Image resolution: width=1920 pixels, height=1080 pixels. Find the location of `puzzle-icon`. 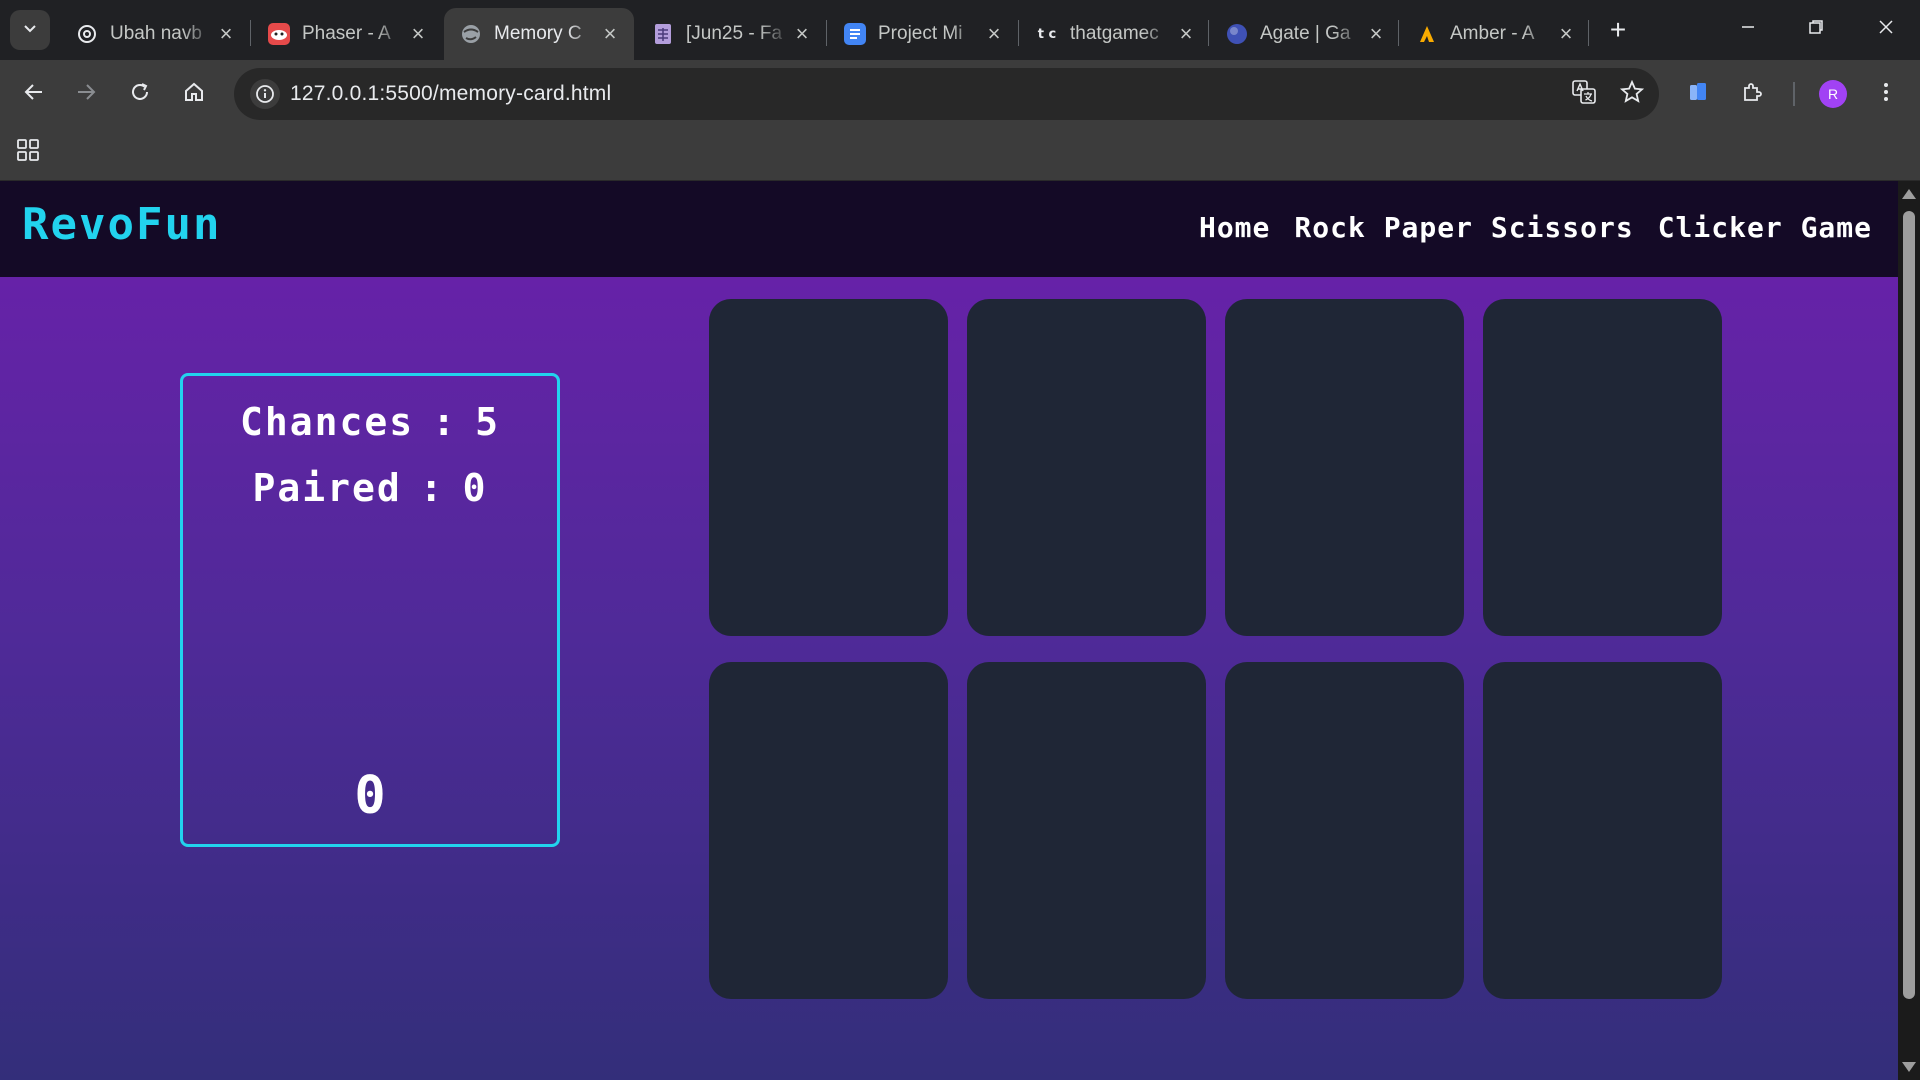

puzzle-icon is located at coordinates (1753, 94).